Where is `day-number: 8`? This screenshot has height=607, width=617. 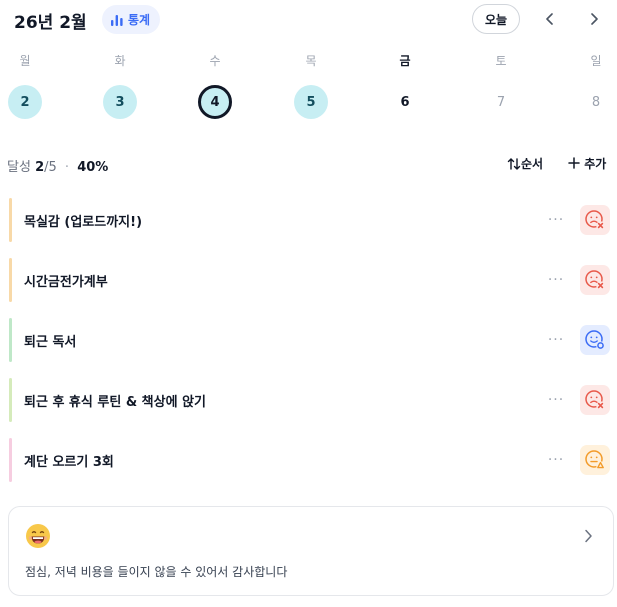
day-number: 8 is located at coordinates (596, 102).